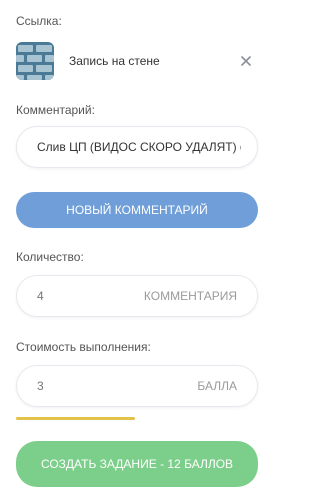 The height and width of the screenshot is (499, 320). I want to click on cost-progress-fill, so click(75, 418).